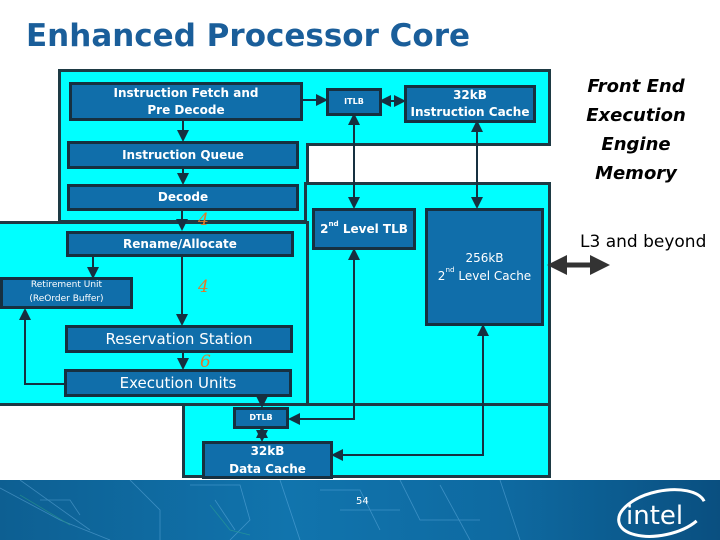 The image size is (720, 540). I want to click on exec-to-retire, so click(42, 346).